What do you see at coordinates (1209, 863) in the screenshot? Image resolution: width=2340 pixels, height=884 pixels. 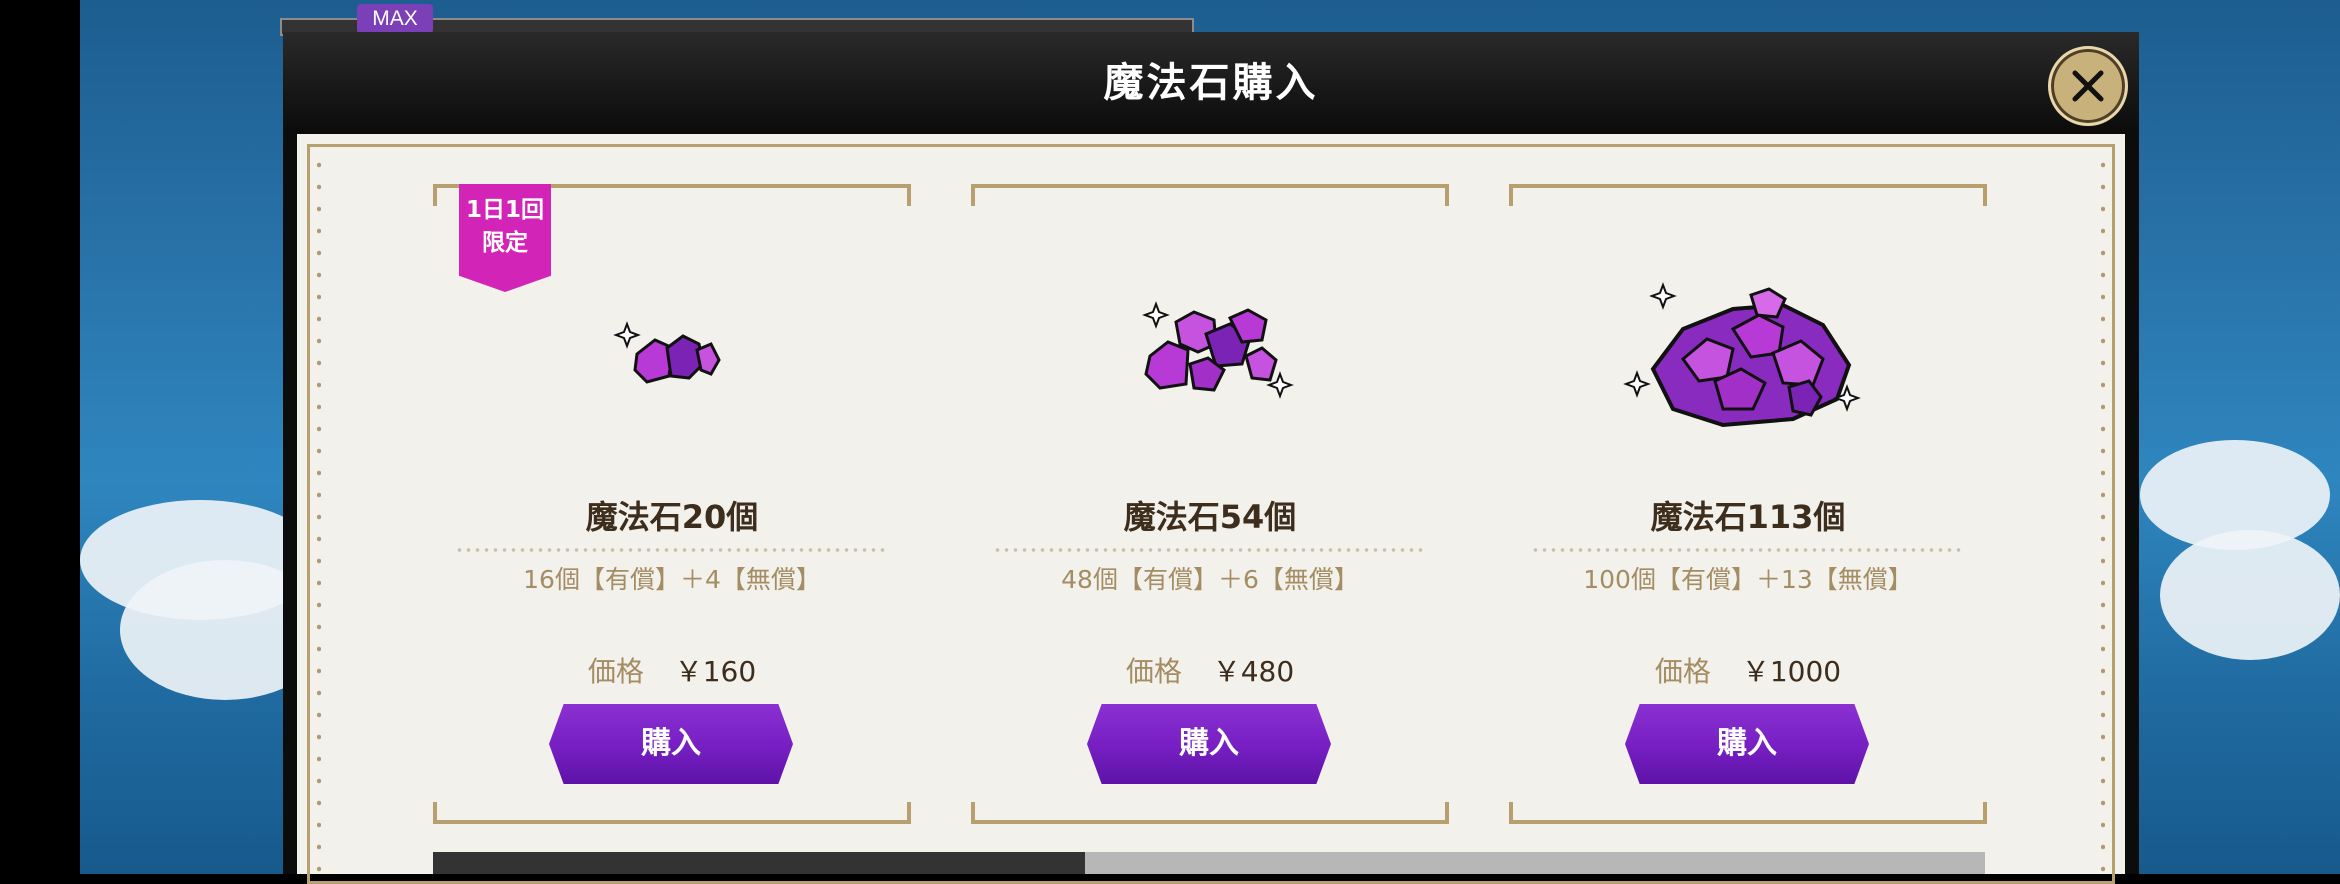 I see `horizontal-scrollbar` at bounding box center [1209, 863].